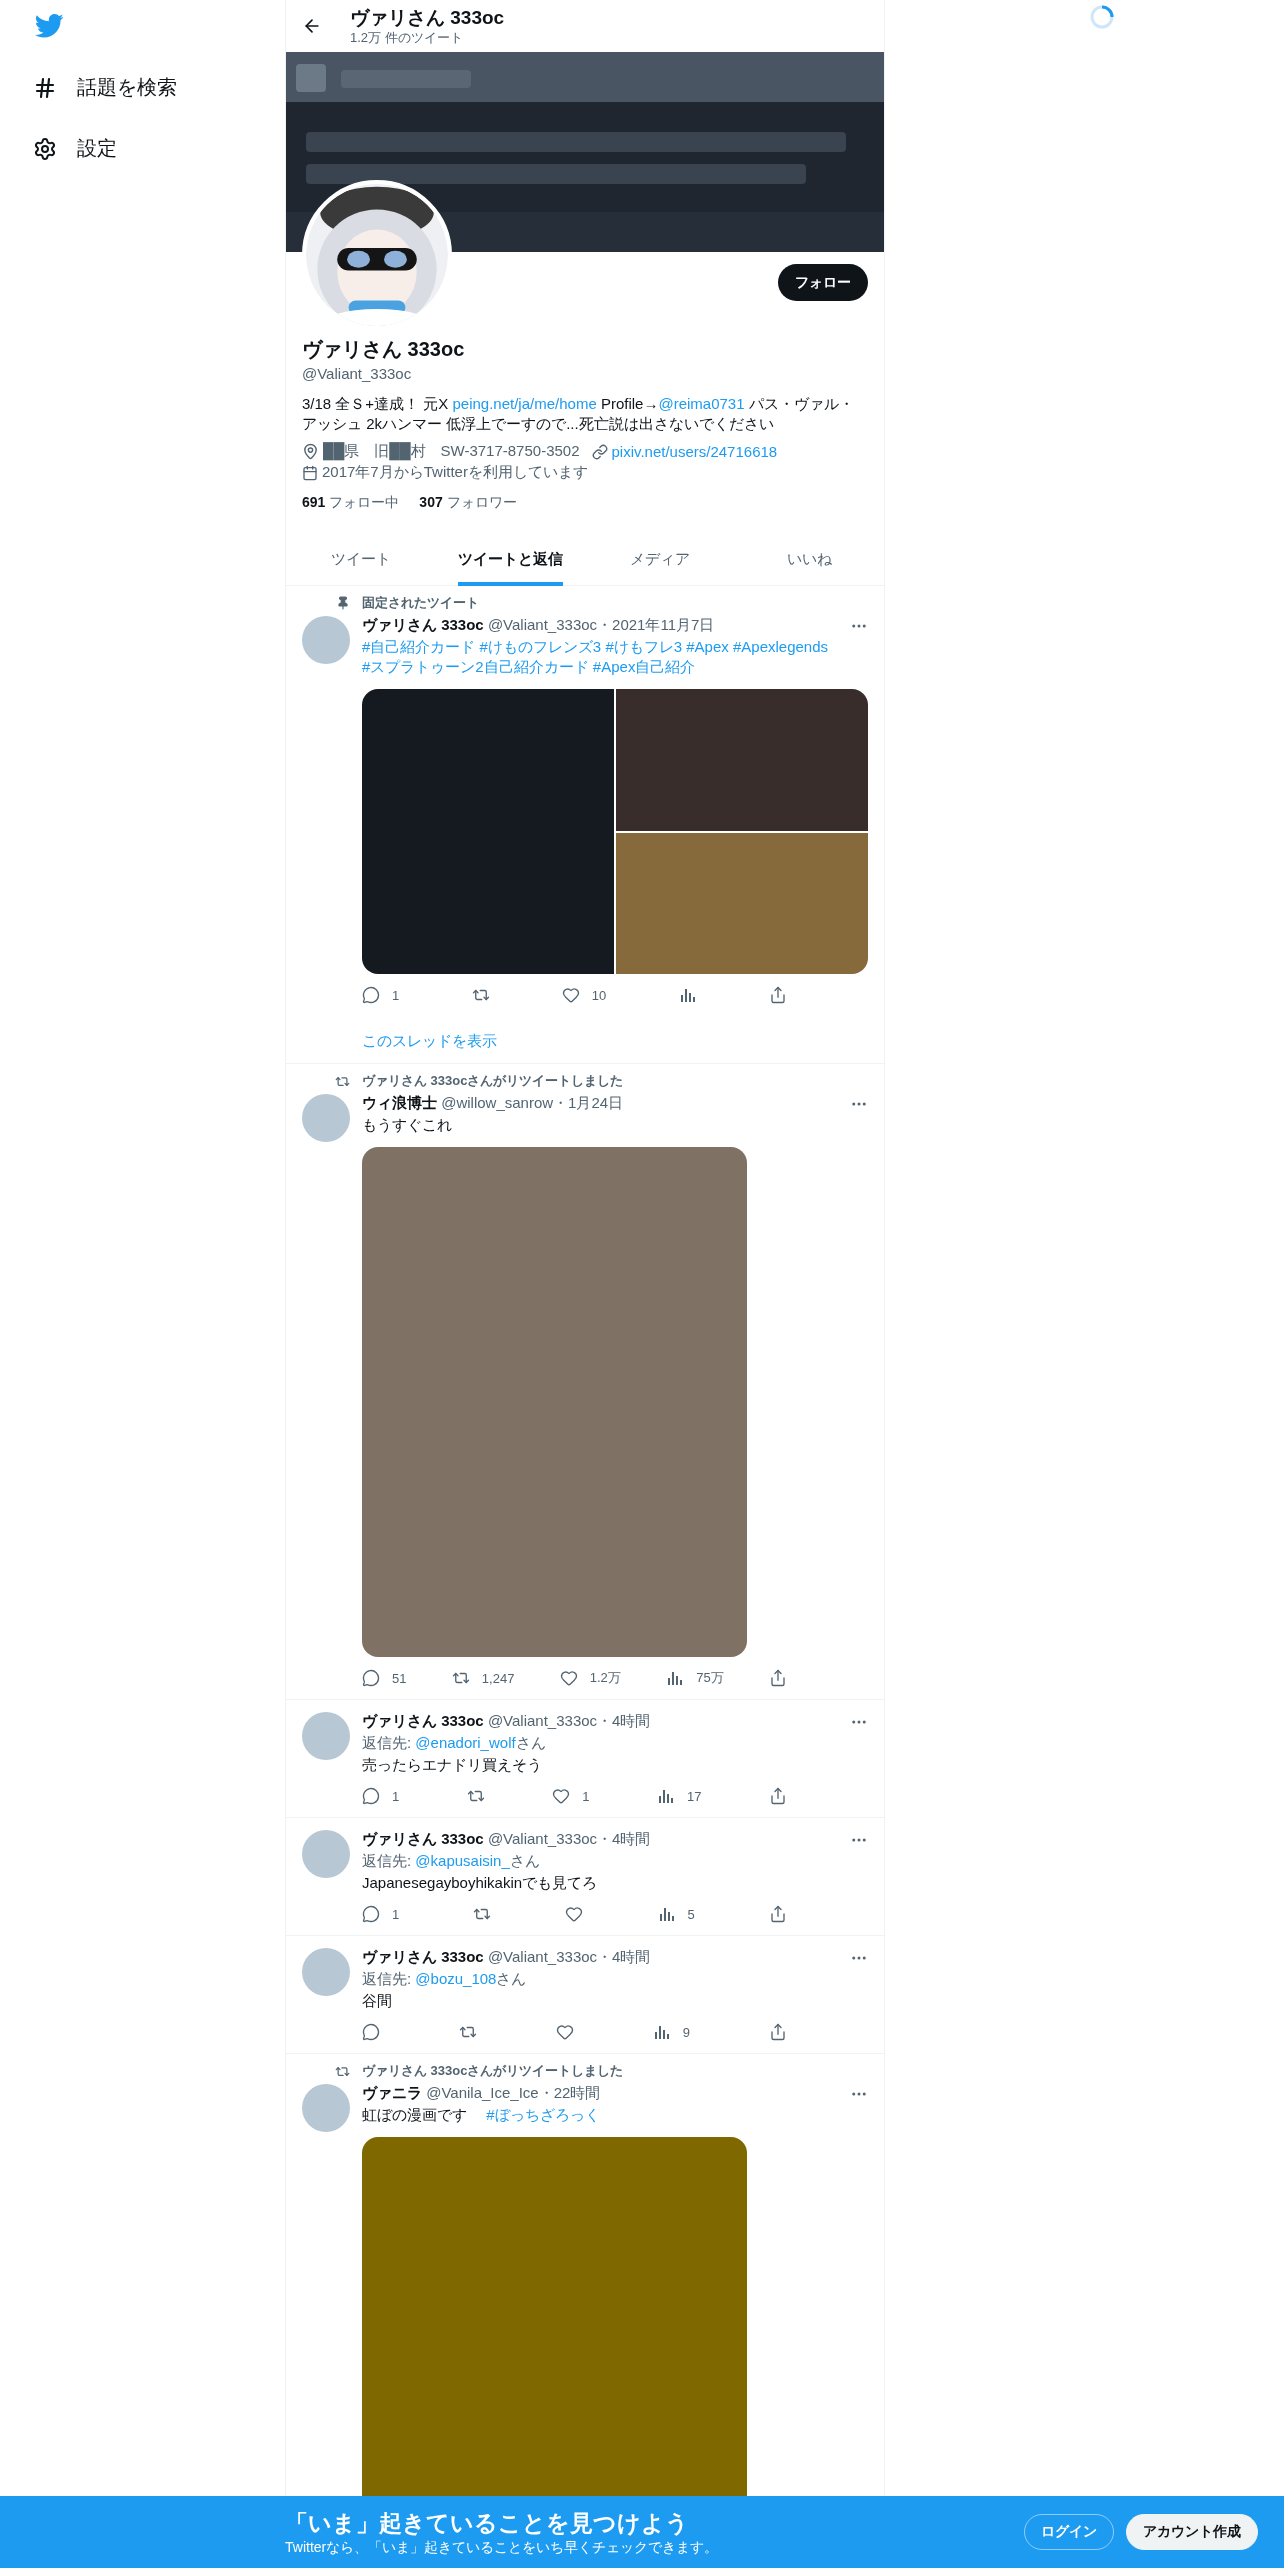 Image resolution: width=1284 pixels, height=2568 pixels. Describe the element at coordinates (481, 2093) in the screenshot. I see `tweet-author: ヴァニラ @Vanila_Ice_Ice・22時間` at that location.